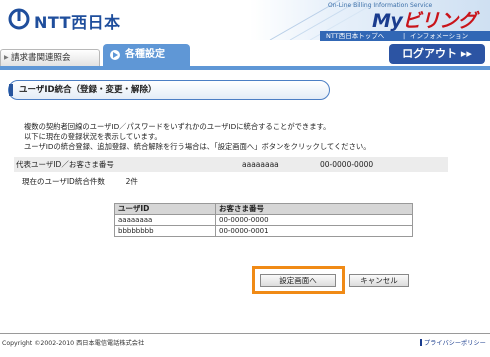 Image resolution: width=490 pixels, height=357 pixels. What do you see at coordinates (65, 164) in the screenshot?
I see `representative-label: 代表ユーザID／お客さま番号` at bounding box center [65, 164].